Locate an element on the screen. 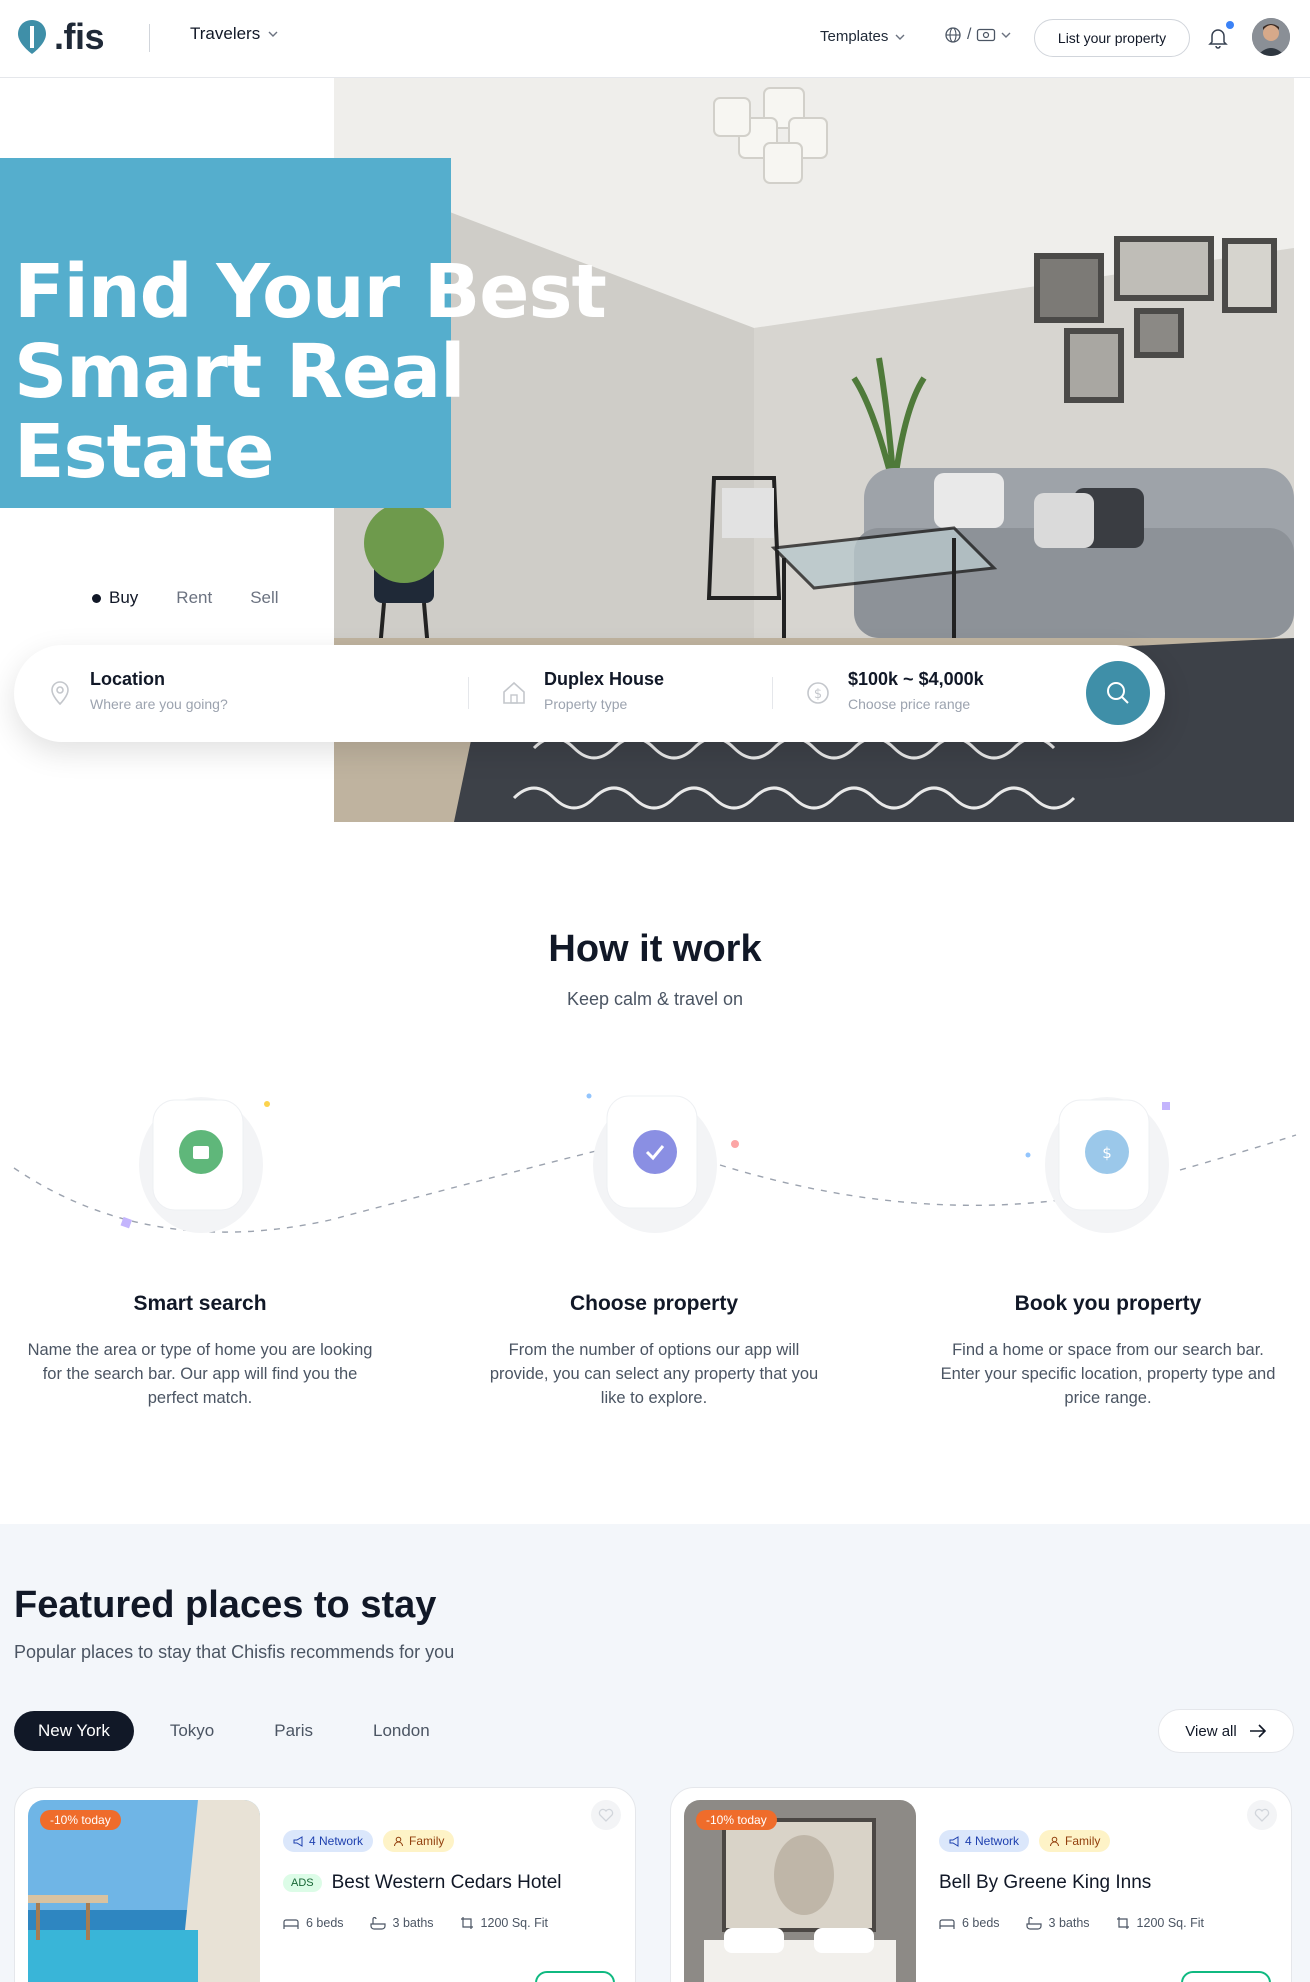 The width and height of the screenshot is (1310, 1982). location-placeholder: Where are you going? is located at coordinates (159, 704).